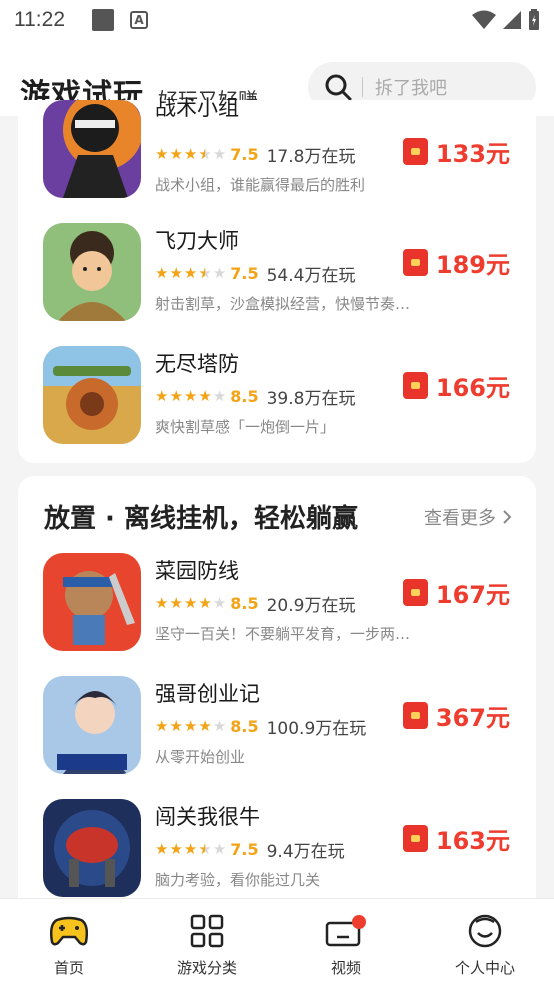 The image size is (554, 985). I want to click on list-item: 强哥创业记 ★ ★ ★ ★ ★ 8.5 100.9万在玩 从零开始创业 367元, so click(277, 731).